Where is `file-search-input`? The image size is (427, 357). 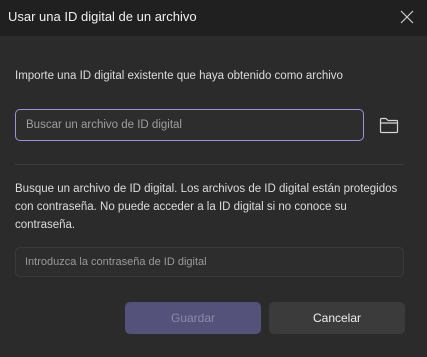
file-search-input is located at coordinates (189, 125).